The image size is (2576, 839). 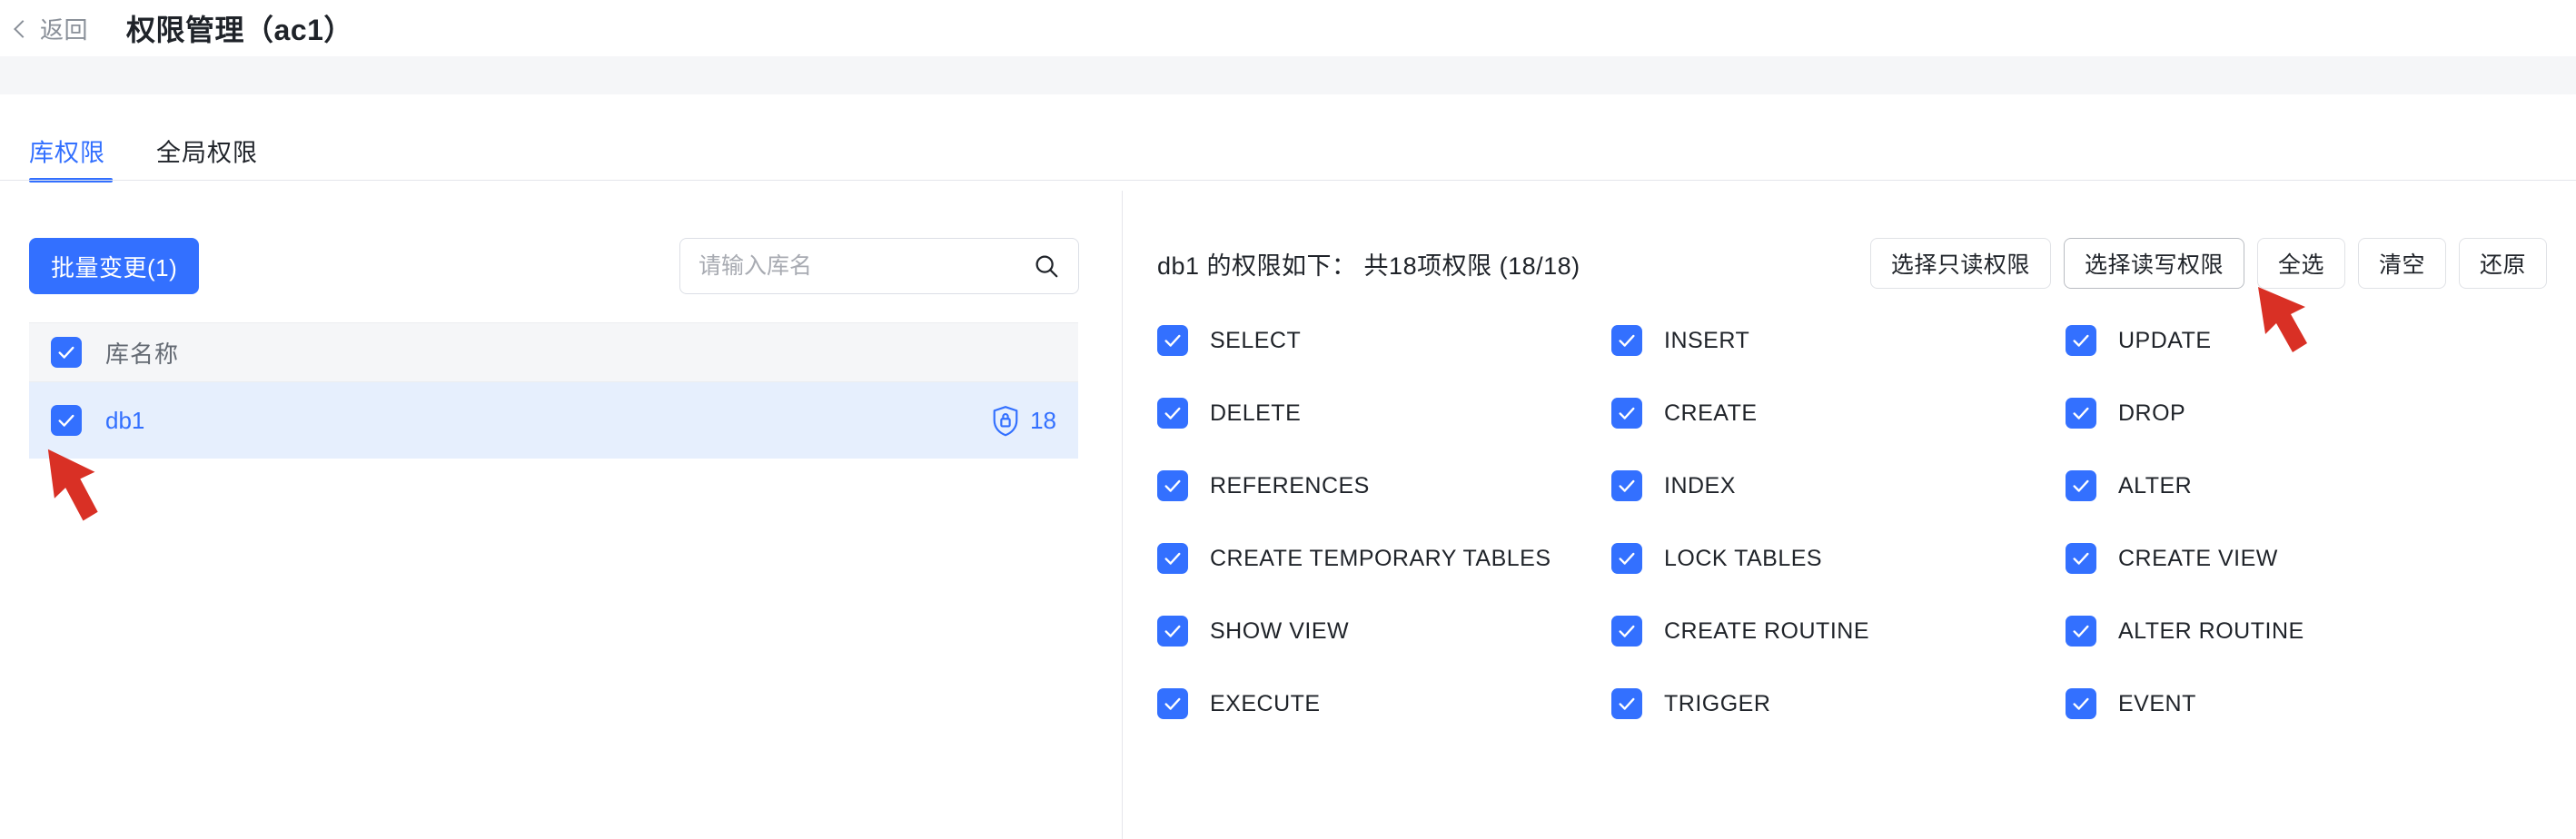 I want to click on permission-label-event: EVENT, so click(x=2157, y=703).